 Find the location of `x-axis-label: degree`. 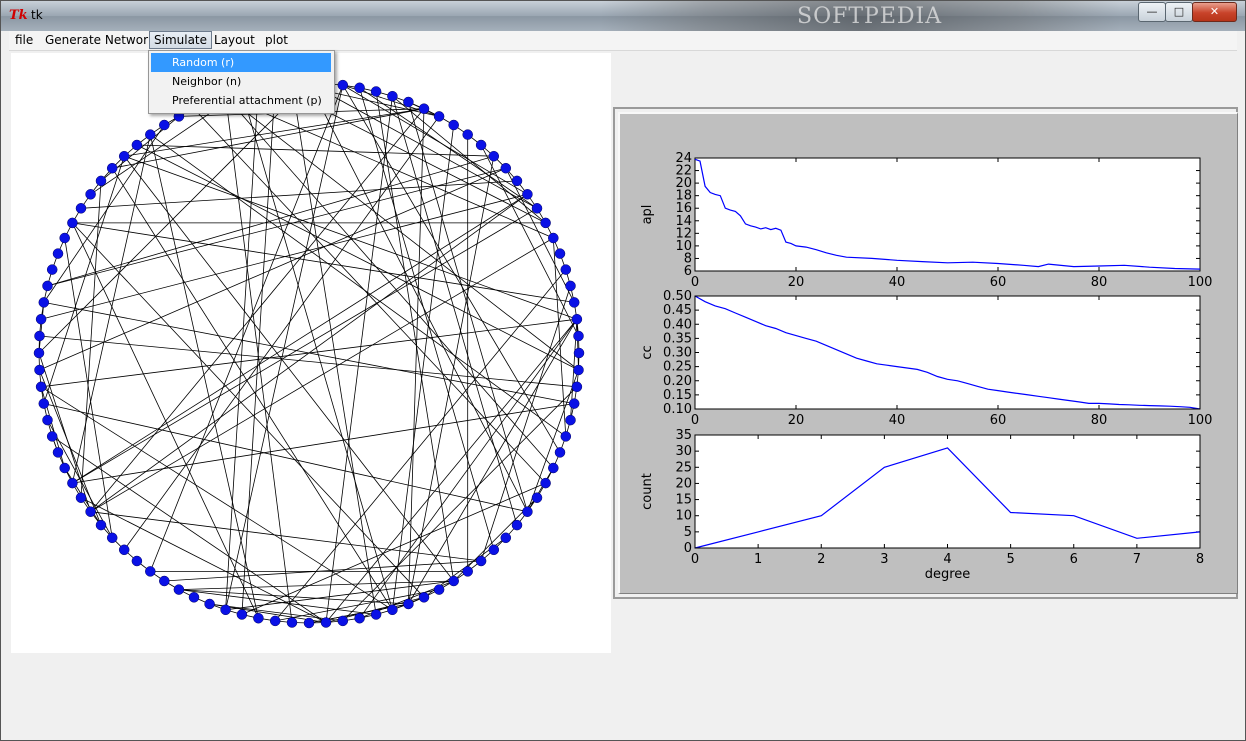

x-axis-label: degree is located at coordinates (948, 574).